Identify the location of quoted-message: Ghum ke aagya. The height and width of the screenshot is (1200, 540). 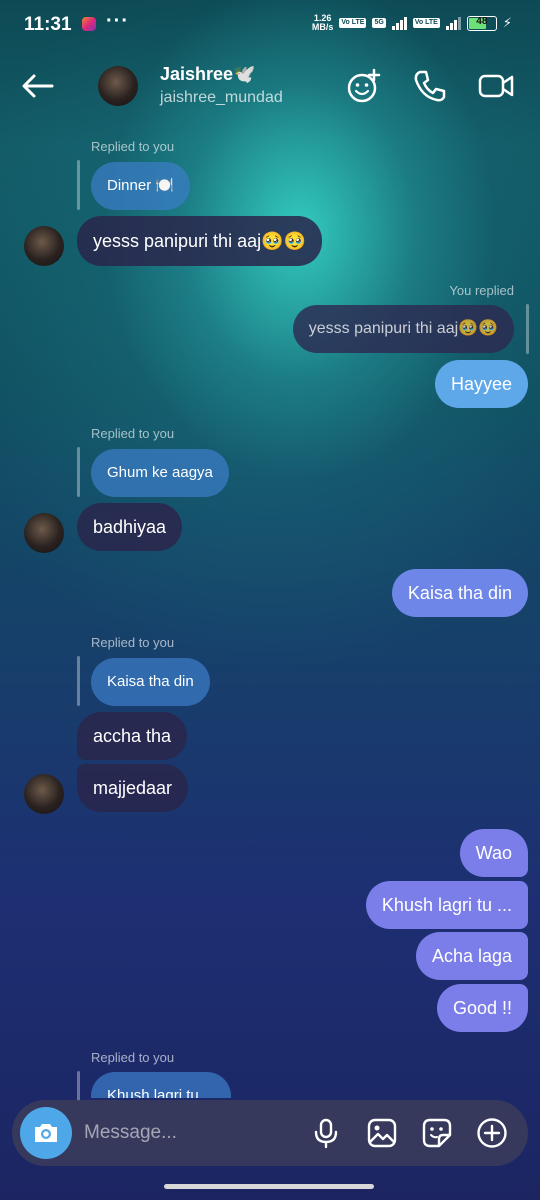
(160, 473).